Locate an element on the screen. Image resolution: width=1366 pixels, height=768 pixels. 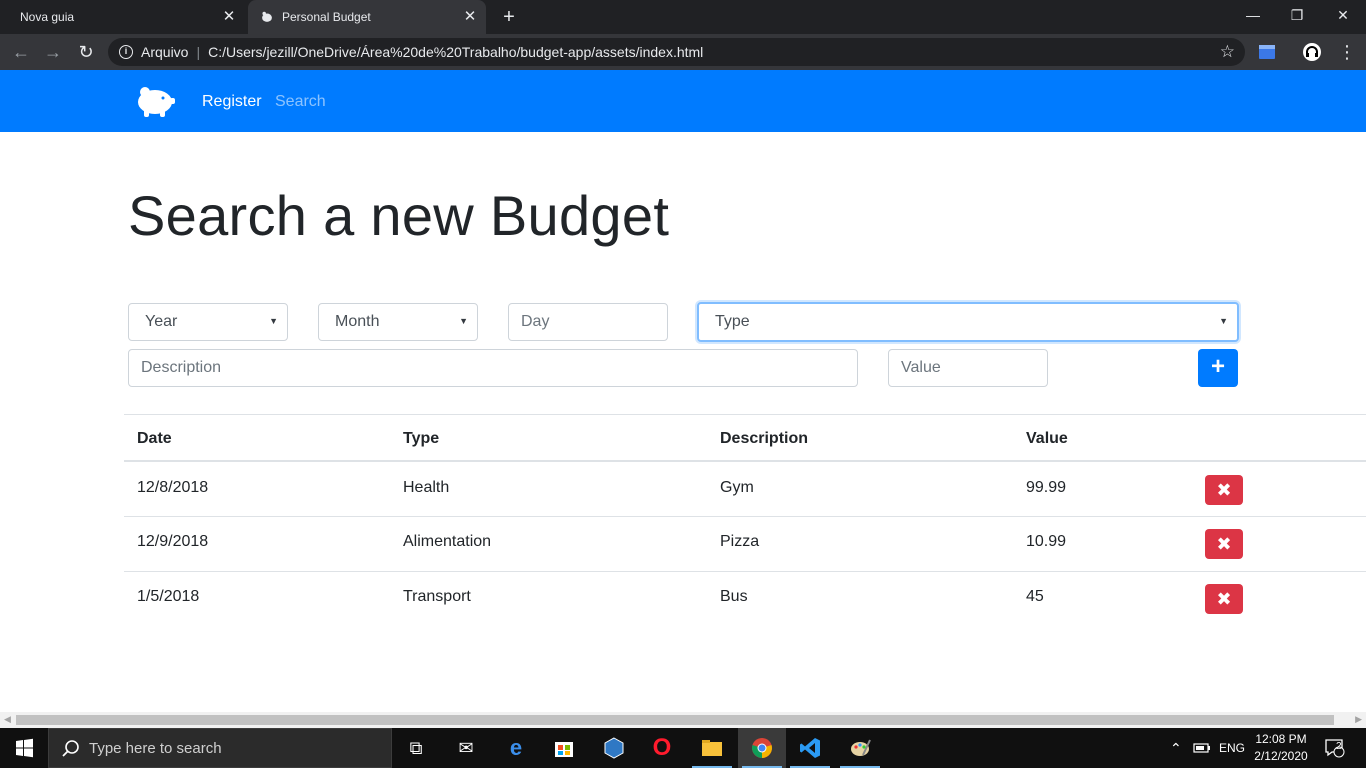
browser-tab-bar: Nova guia ✕ Personal Budget ✕ + — ❐ ✕ is located at coordinates (683, 17).